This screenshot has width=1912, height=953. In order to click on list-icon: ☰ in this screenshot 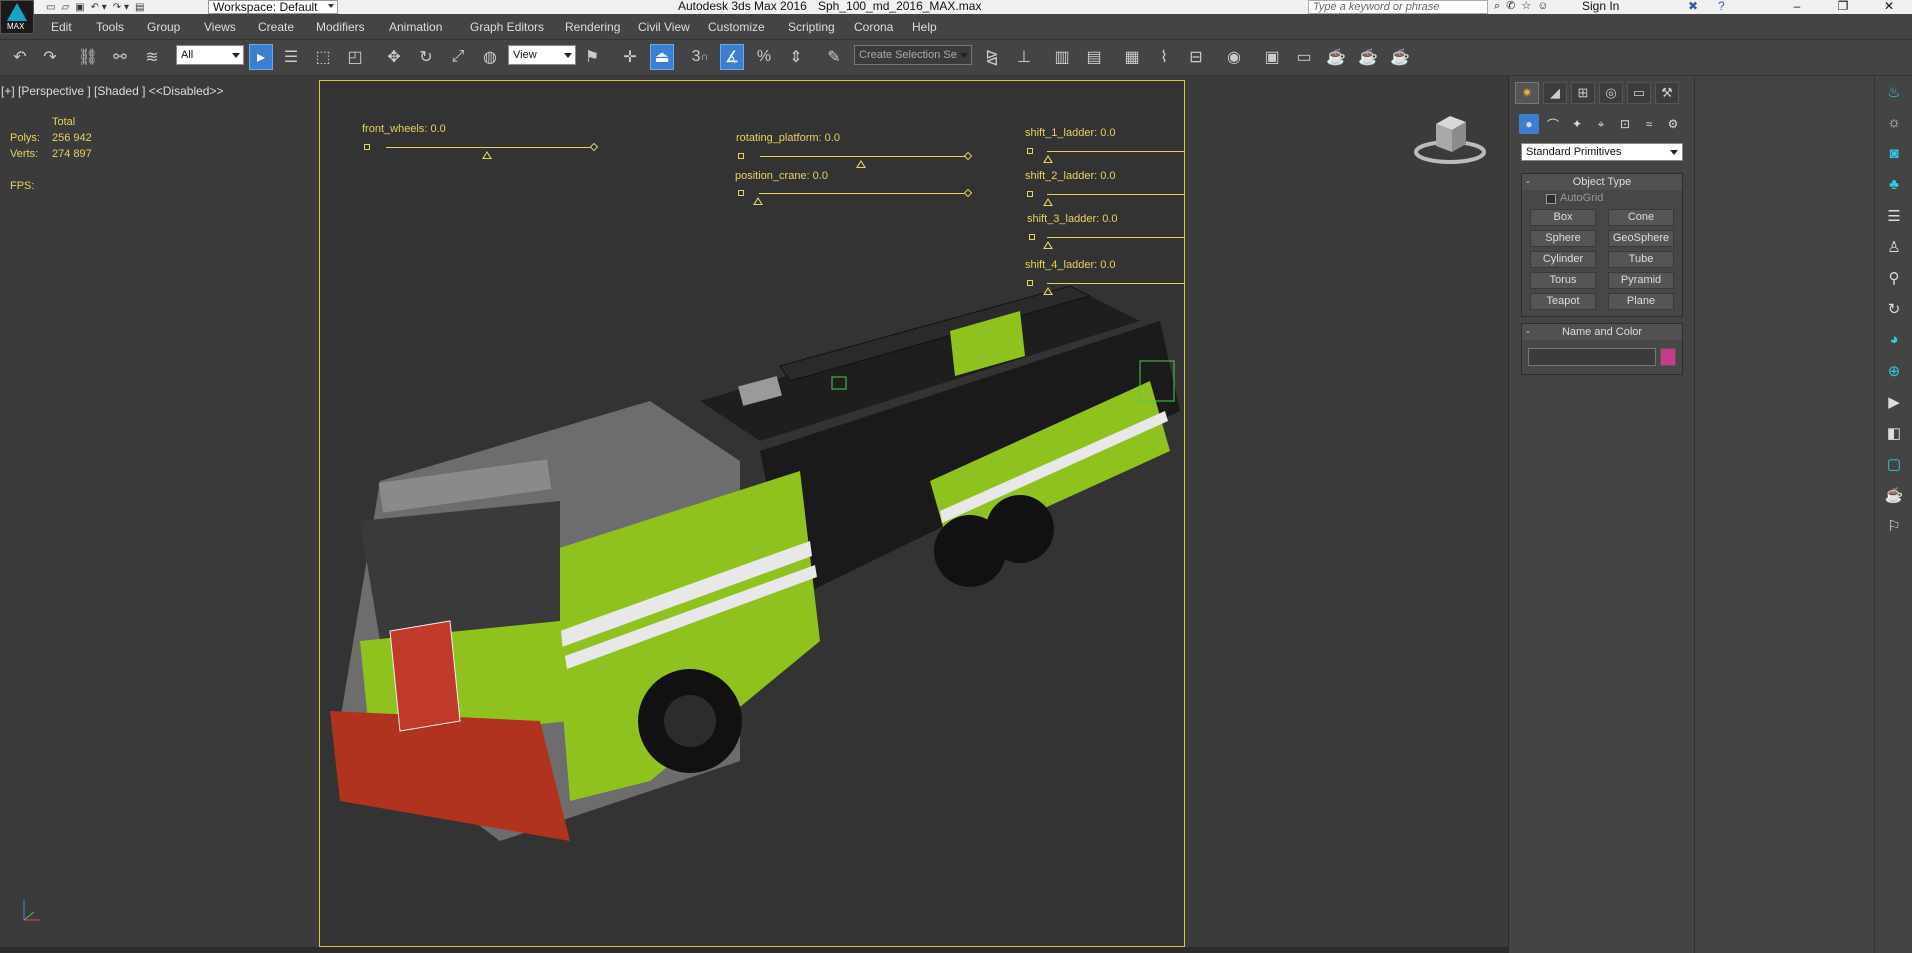, I will do `click(1893, 215)`.